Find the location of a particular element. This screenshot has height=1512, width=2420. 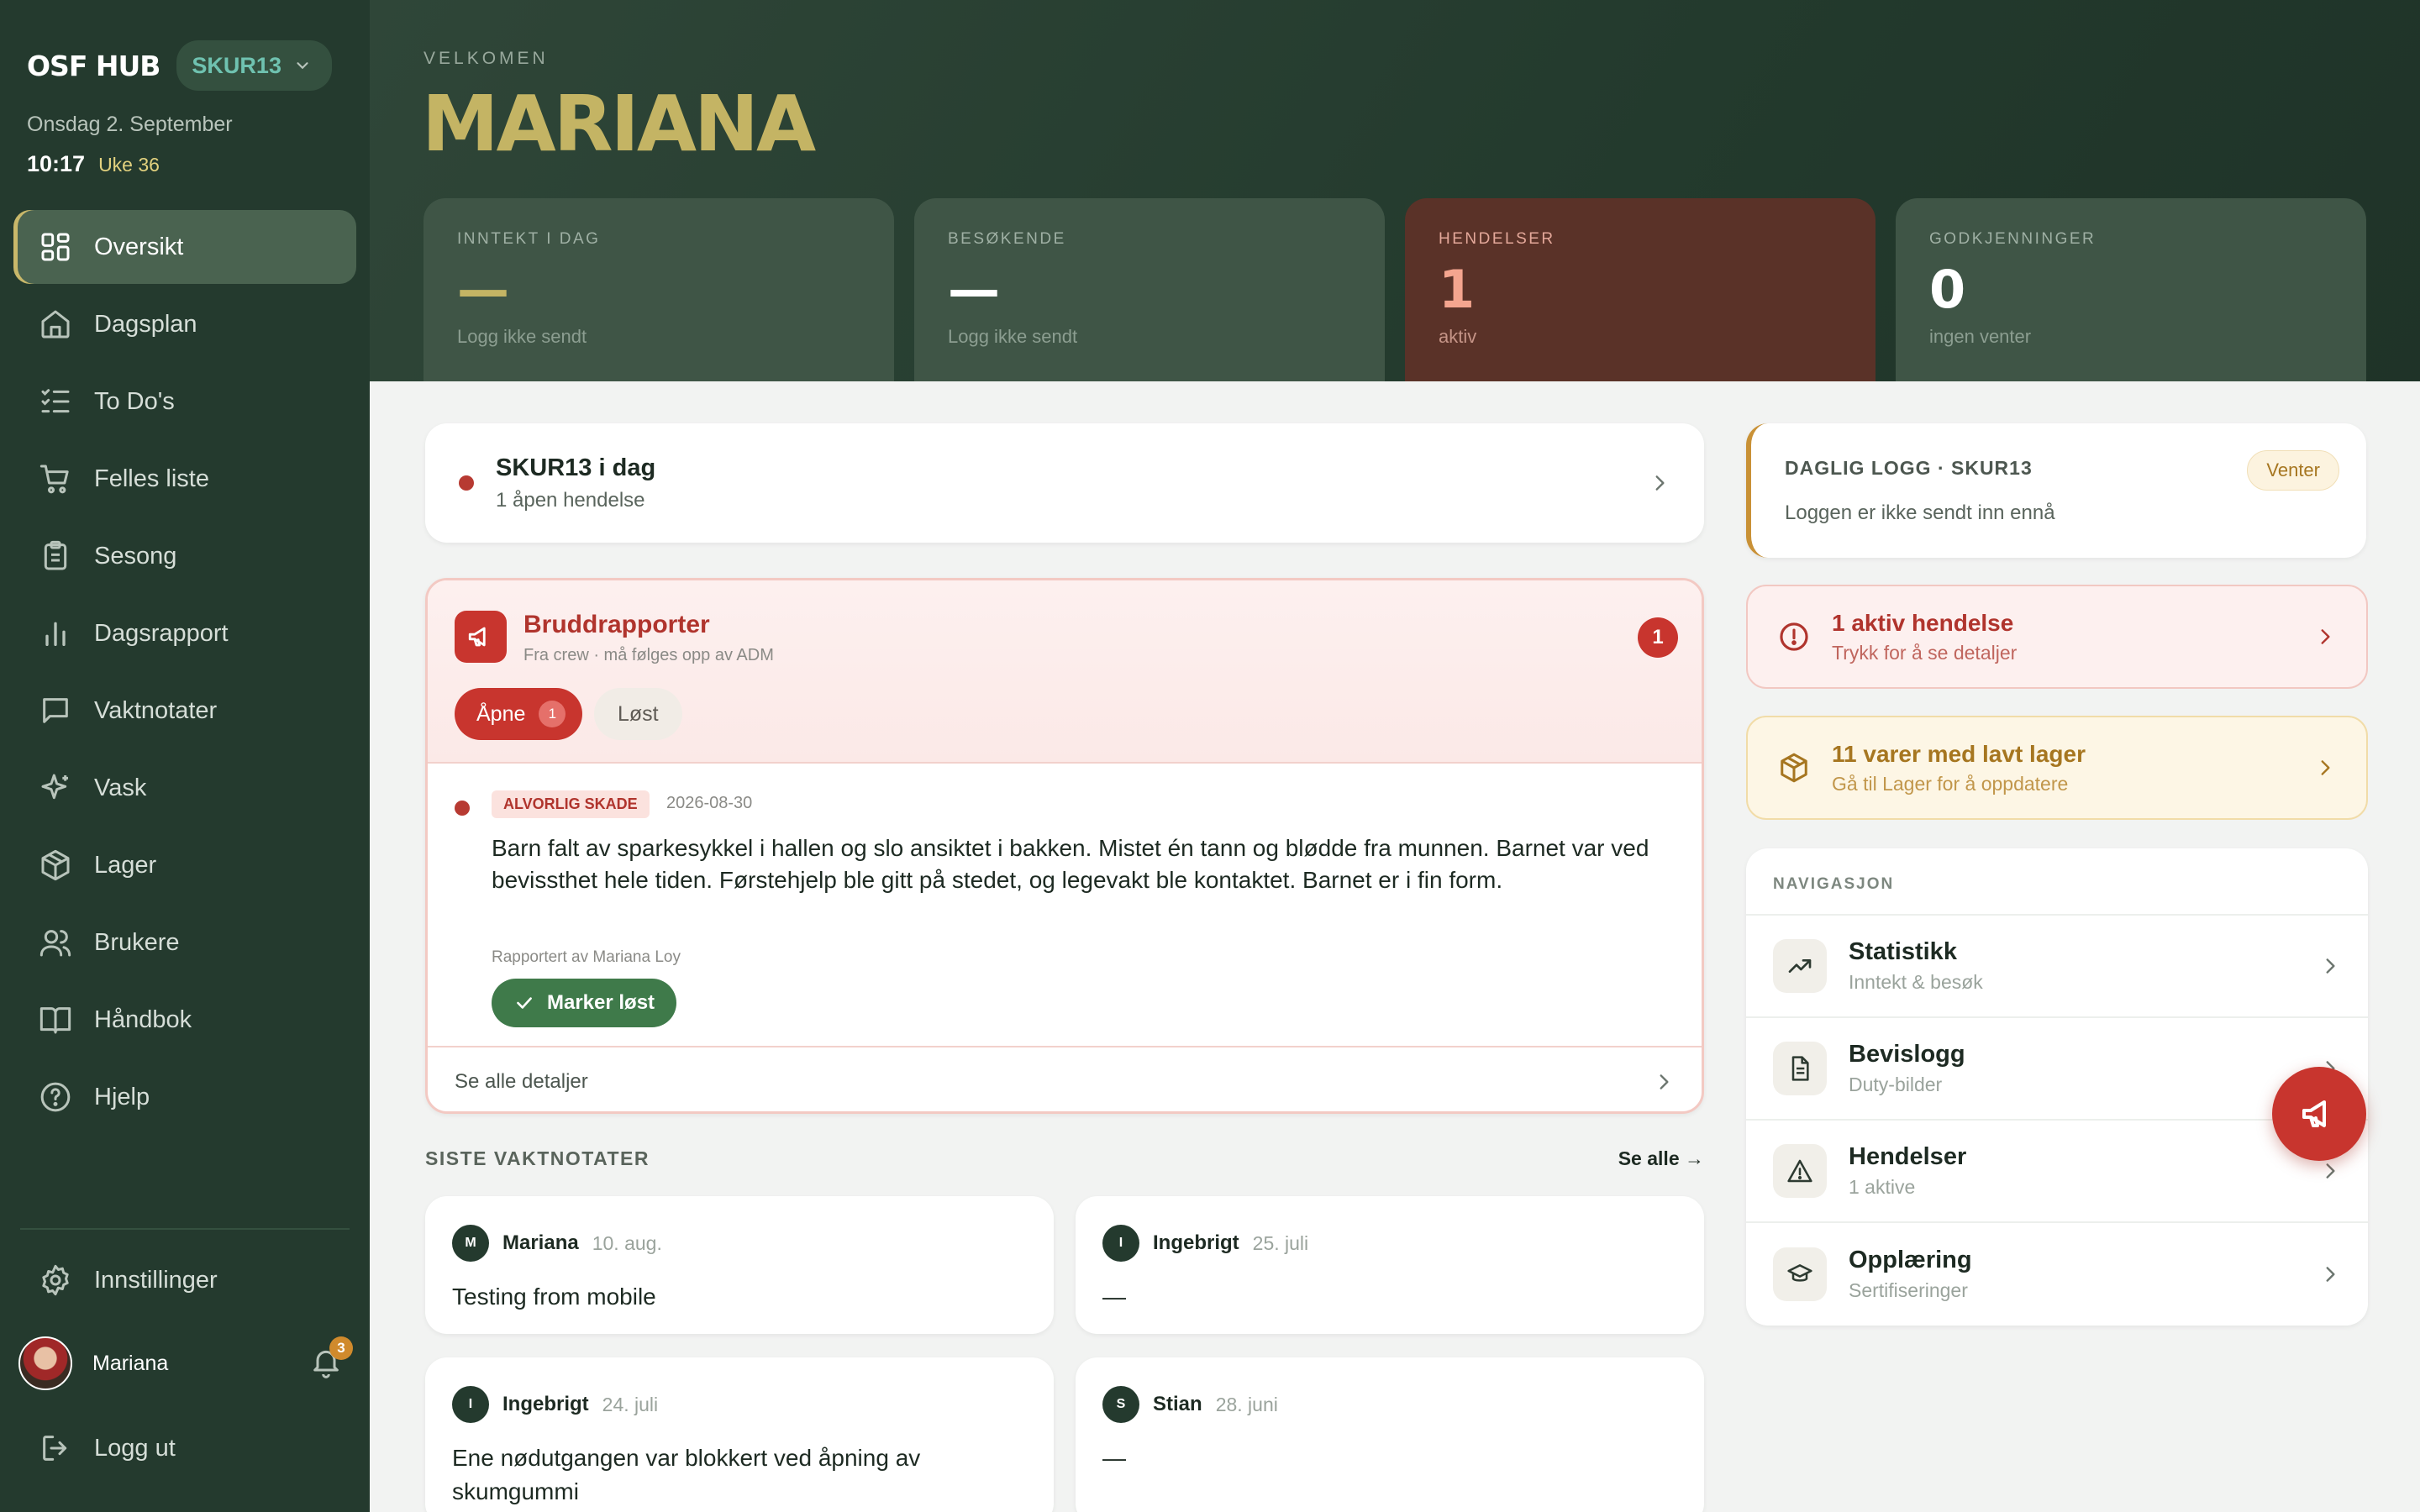

checklist-icon is located at coordinates (55, 401).